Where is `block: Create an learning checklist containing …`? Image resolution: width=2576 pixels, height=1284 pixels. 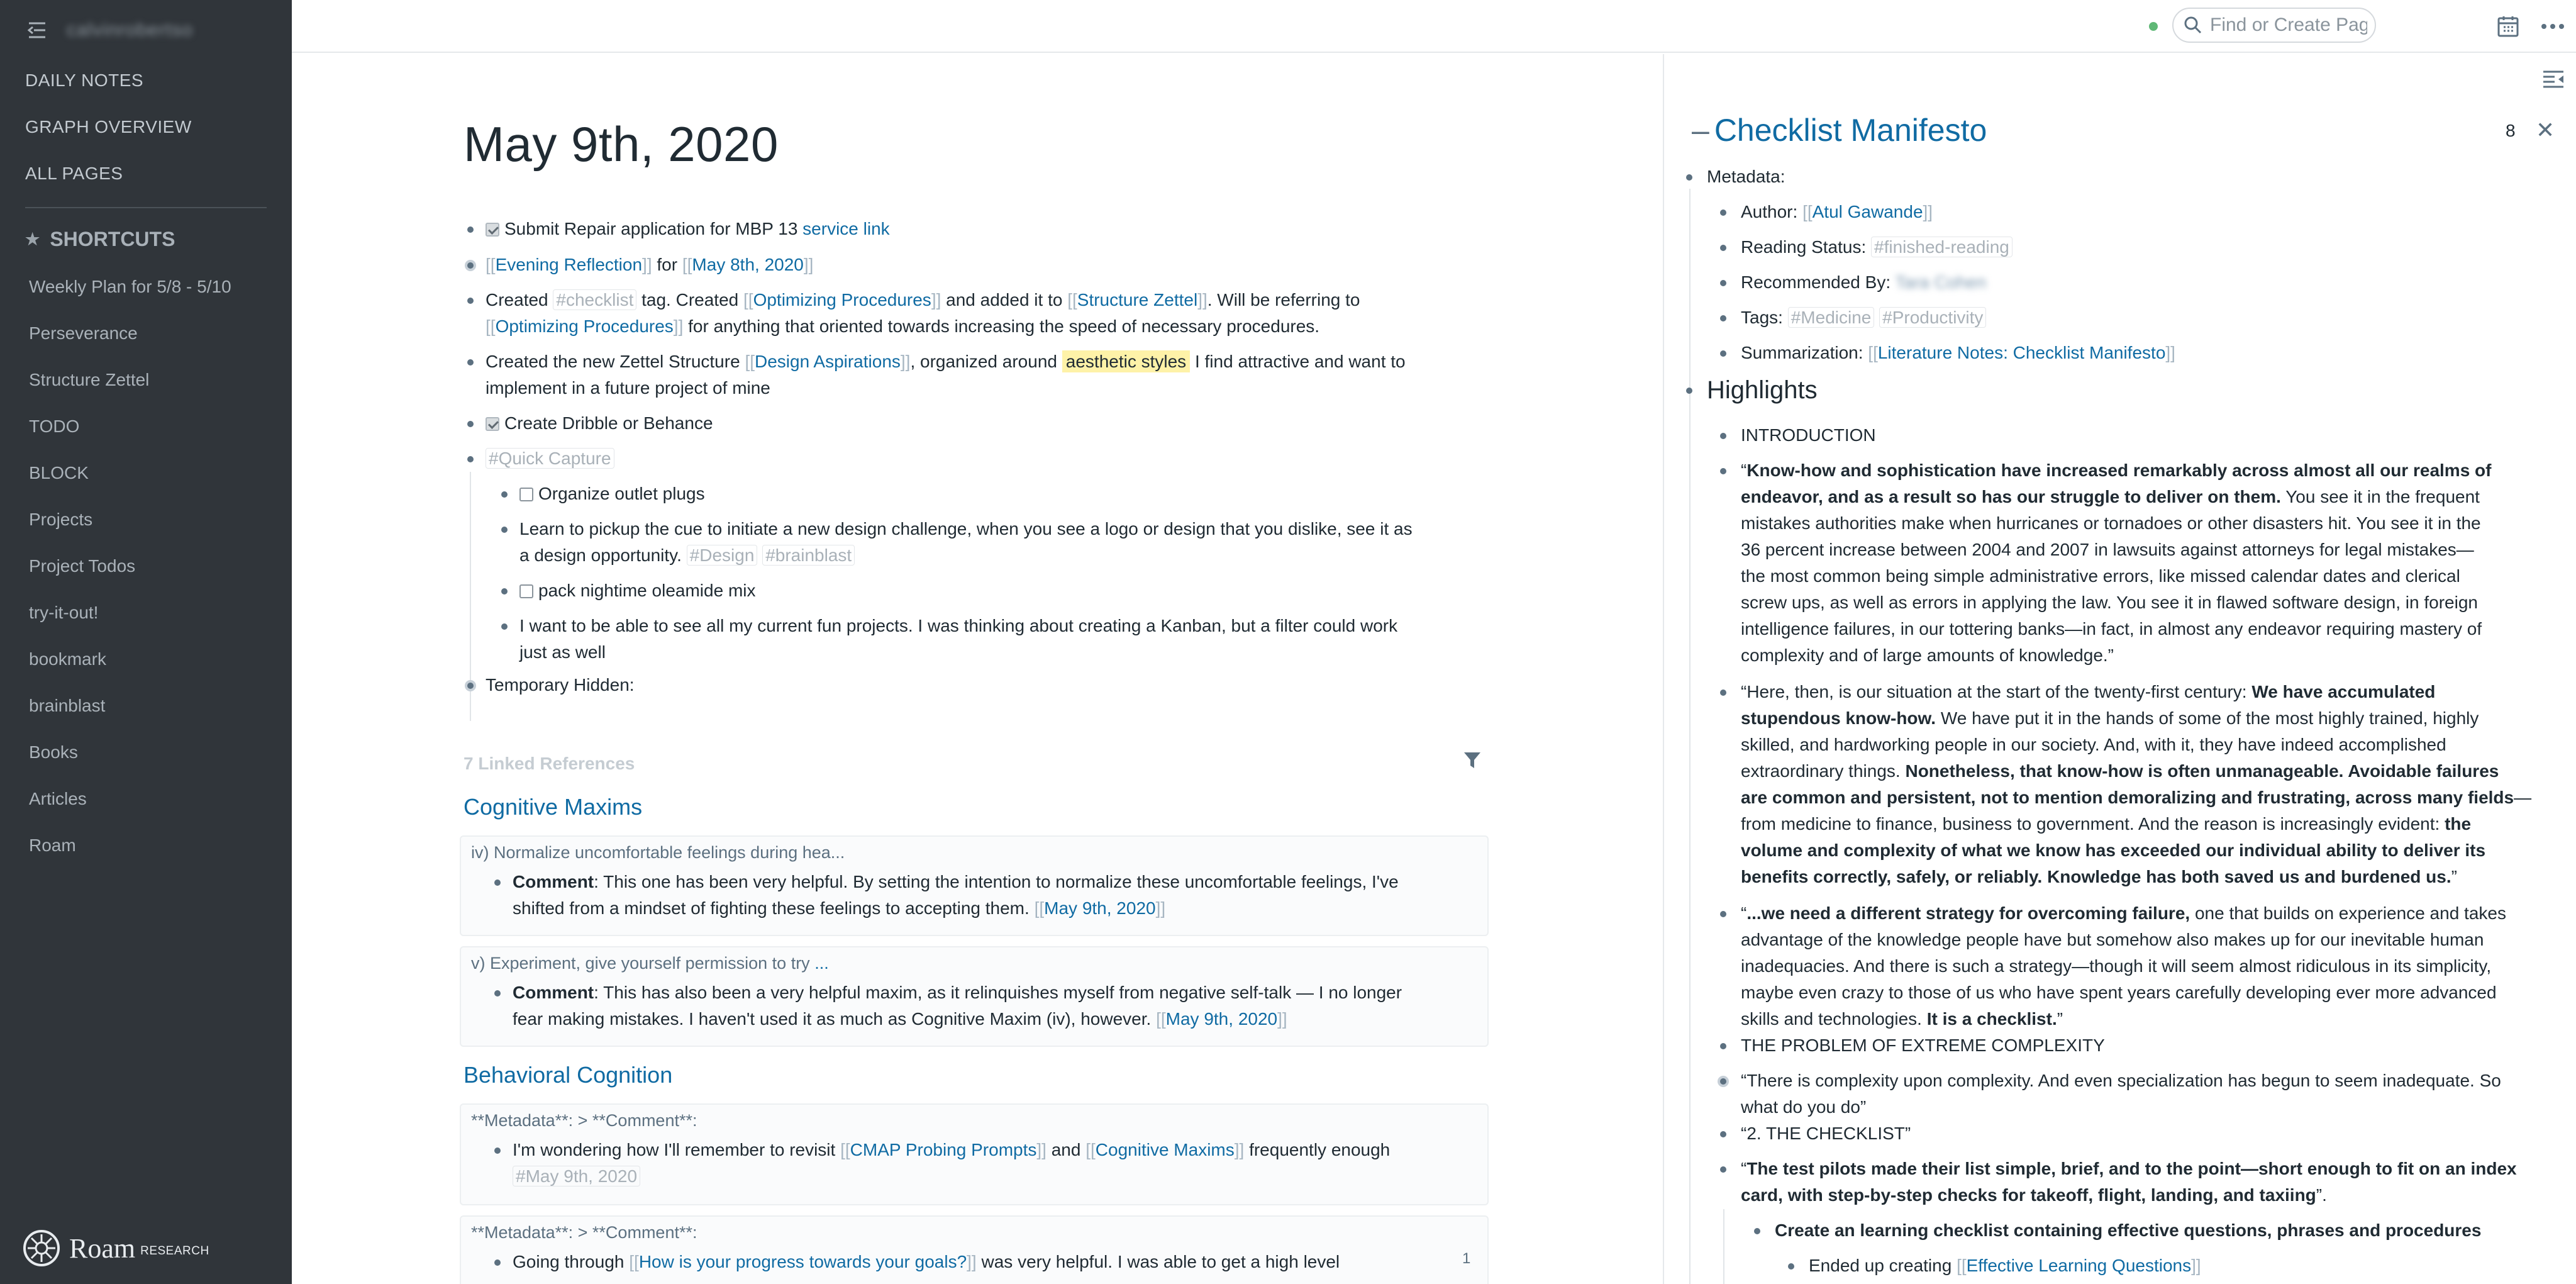
block: Create an learning checklist containing … is located at coordinates (2128, 1230).